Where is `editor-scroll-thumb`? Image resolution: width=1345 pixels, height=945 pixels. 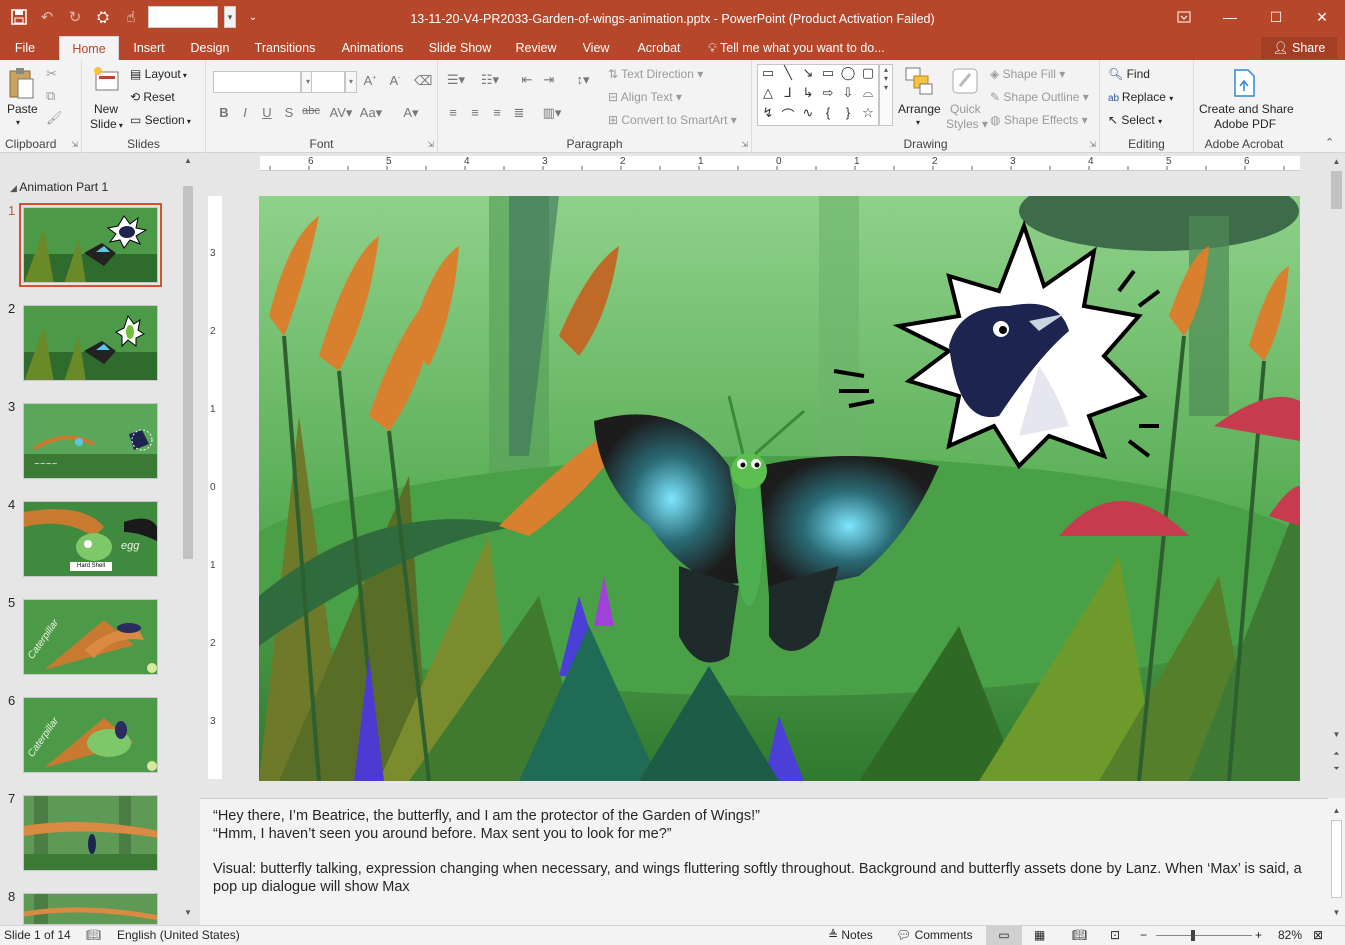 editor-scroll-thumb is located at coordinates (1336, 190).